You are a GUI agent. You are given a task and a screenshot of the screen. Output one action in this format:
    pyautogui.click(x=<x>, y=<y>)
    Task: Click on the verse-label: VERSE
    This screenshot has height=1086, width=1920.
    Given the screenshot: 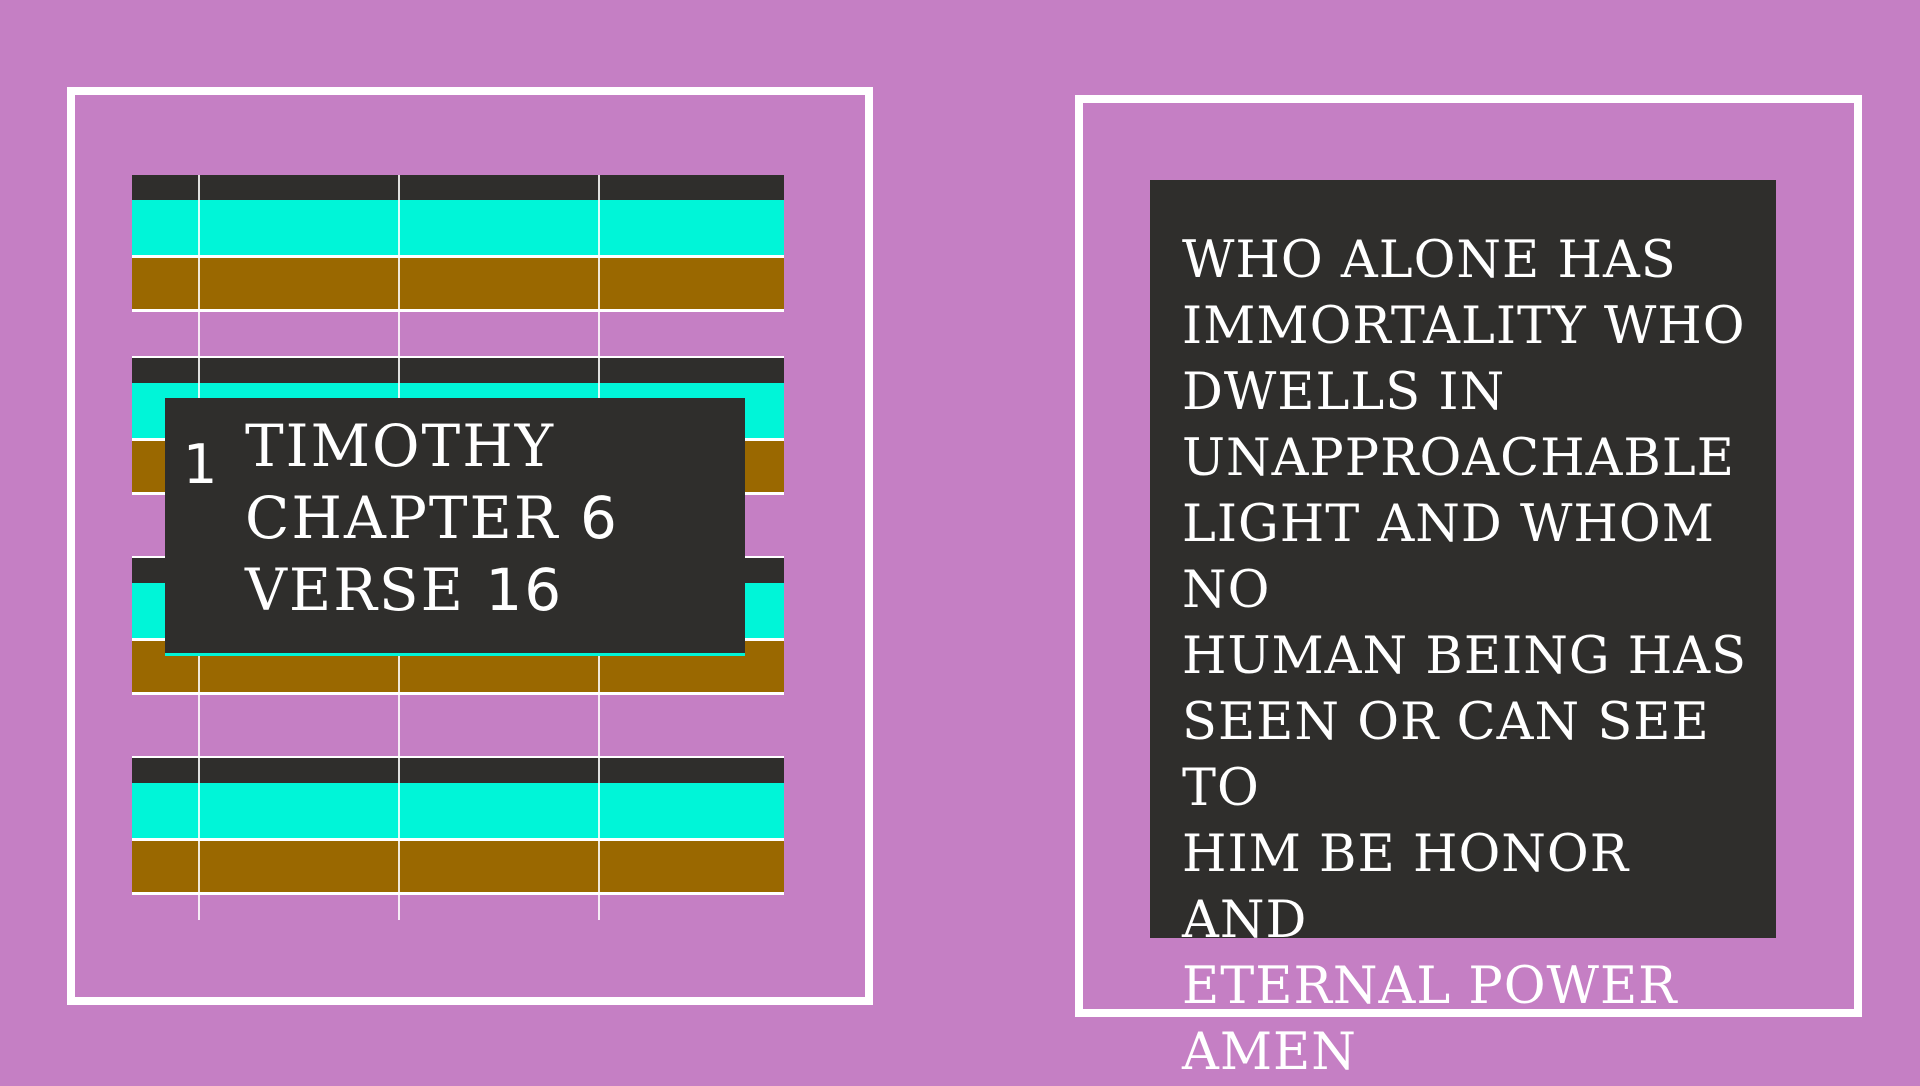 What is the action you would take?
    pyautogui.click(x=365, y=590)
    